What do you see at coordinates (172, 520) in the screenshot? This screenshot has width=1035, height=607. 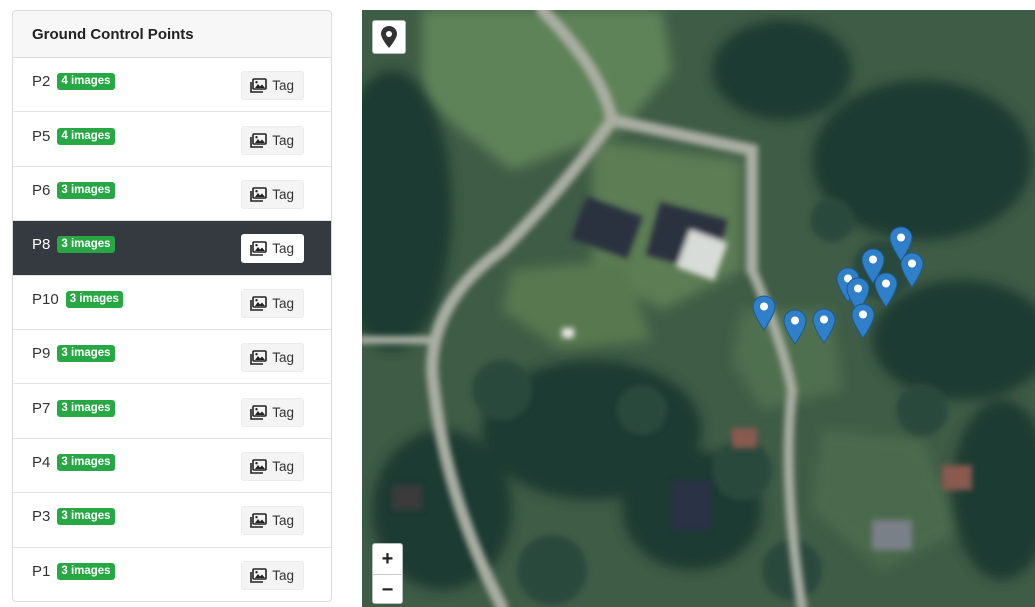 I see `gcp-row: P3 3 images Tag` at bounding box center [172, 520].